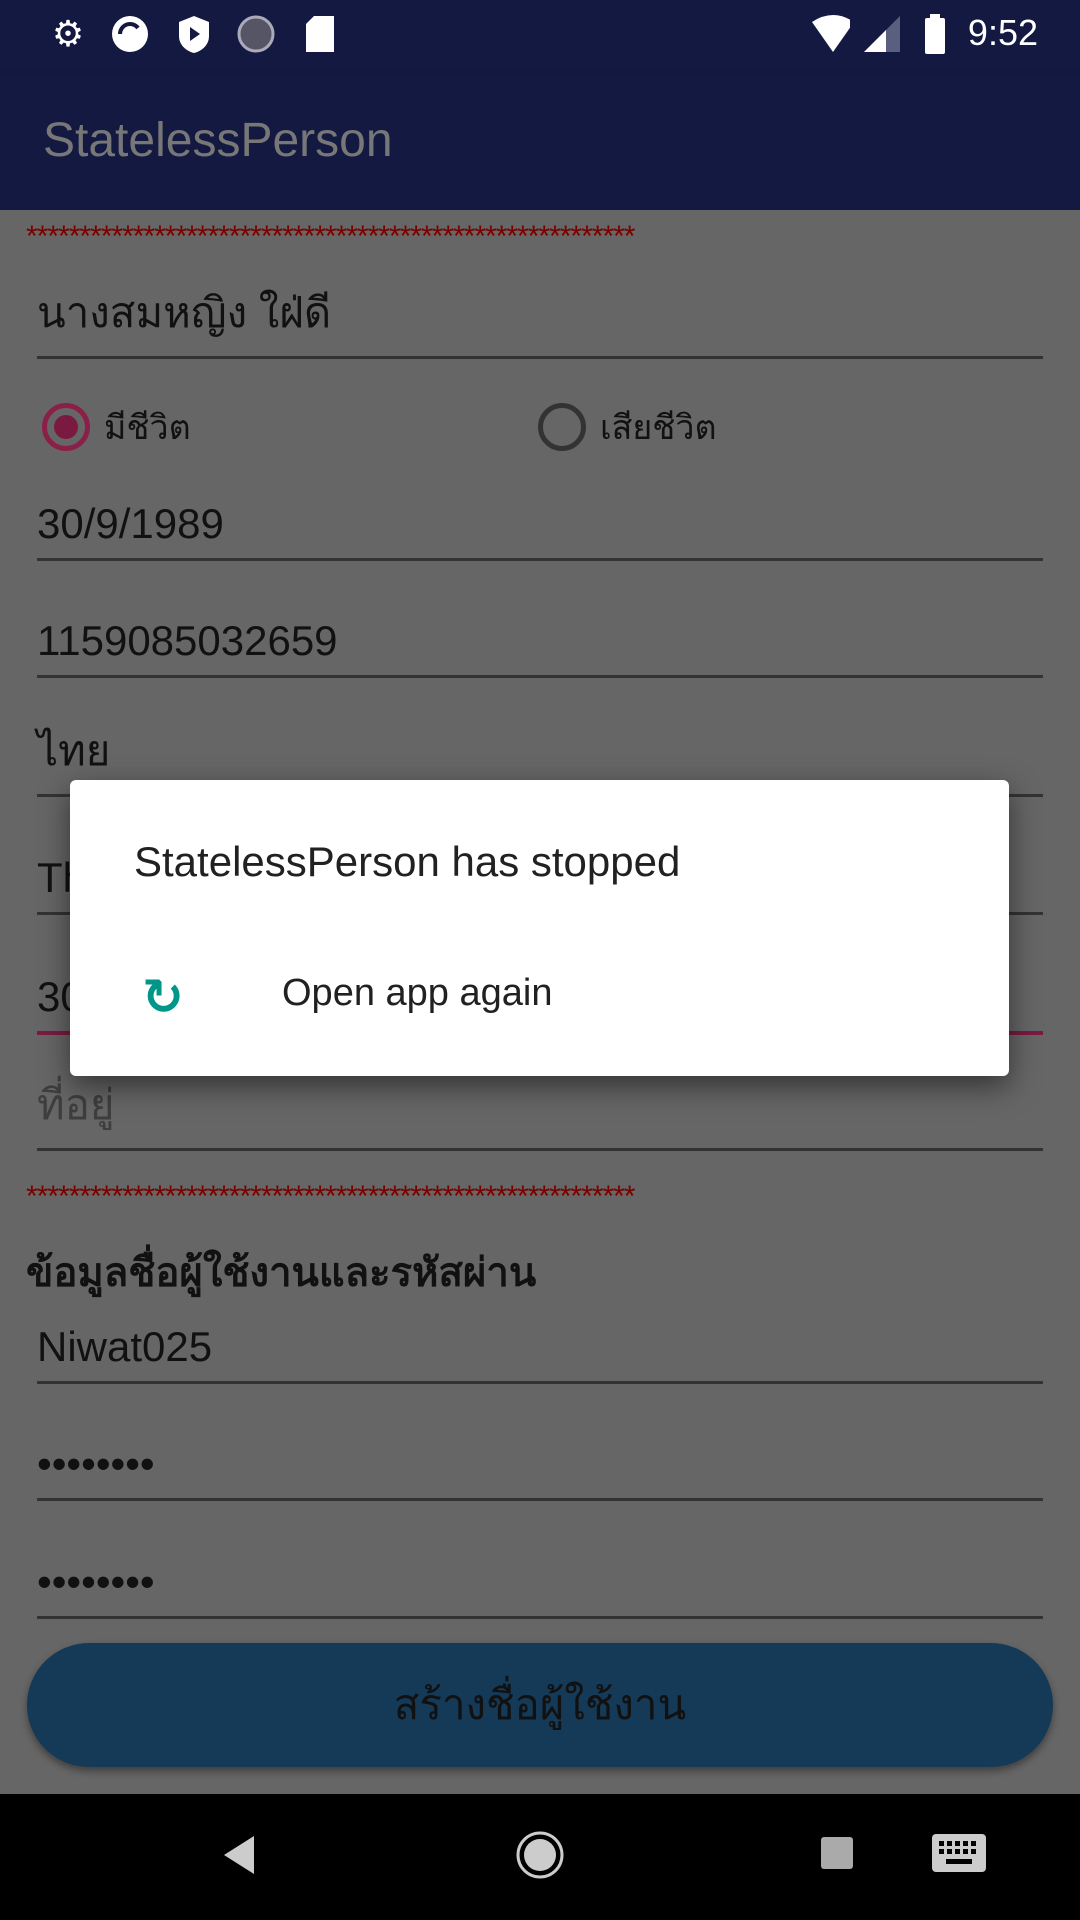 This screenshot has width=1080, height=1920. Describe the element at coordinates (540, 37) in the screenshot. I see `status-bar: ⚙ 9:52` at that location.